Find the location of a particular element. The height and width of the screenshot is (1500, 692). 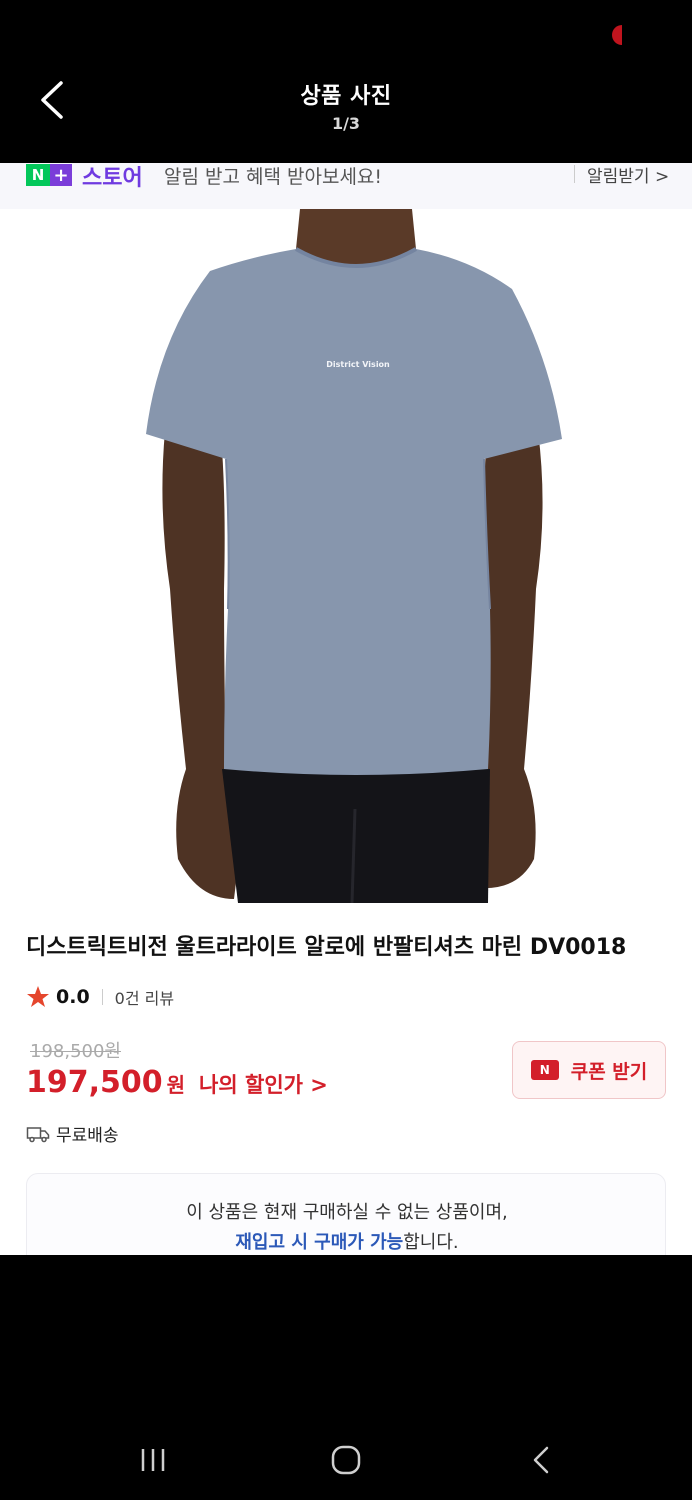

get-notifications-link: 알림받기 > is located at coordinates (628, 175).